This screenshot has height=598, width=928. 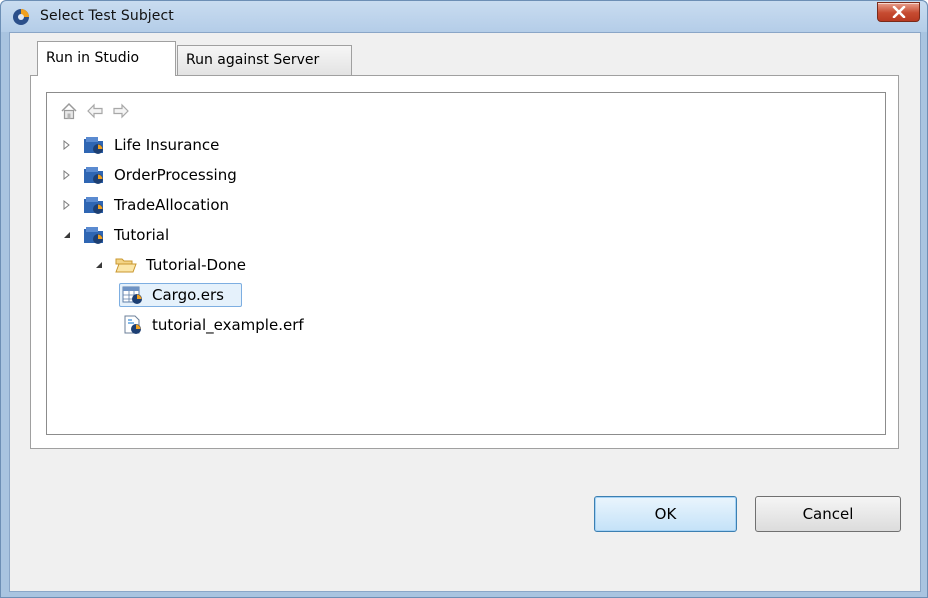 What do you see at coordinates (93, 58) in the screenshot?
I see `tab-label: Run in Studio` at bounding box center [93, 58].